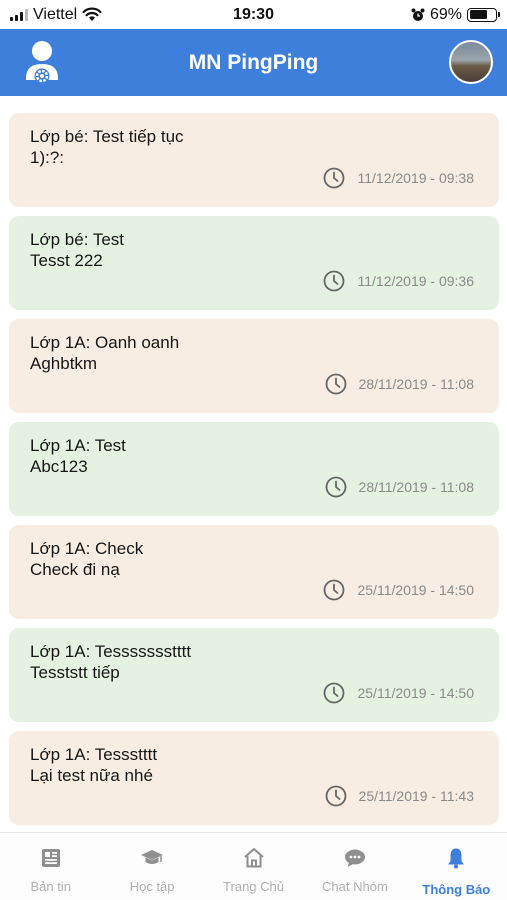 This screenshot has width=507, height=900. I want to click on bell-icon, so click(456, 858).